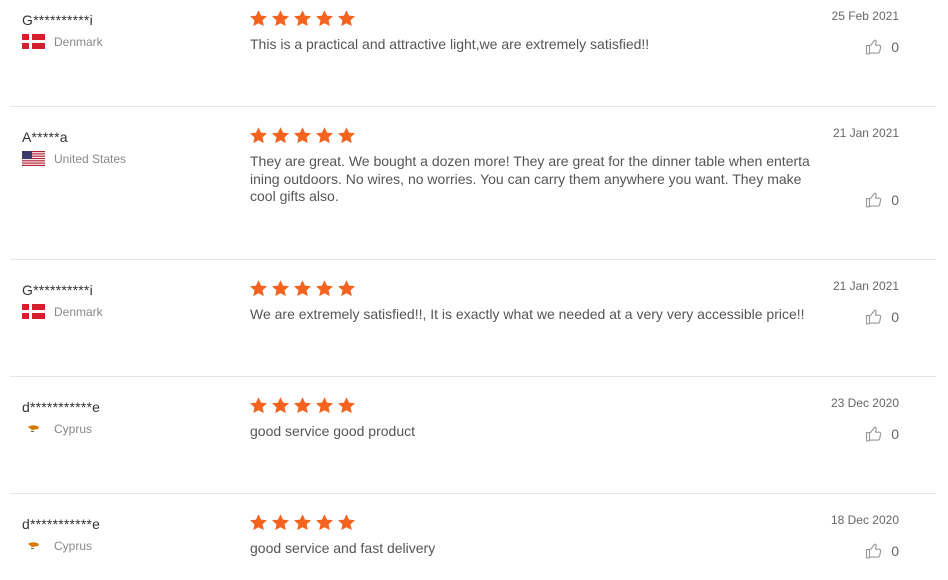 Image resolution: width=948 pixels, height=580 pixels. What do you see at coordinates (90, 158) in the screenshot?
I see `country-name: United States` at bounding box center [90, 158].